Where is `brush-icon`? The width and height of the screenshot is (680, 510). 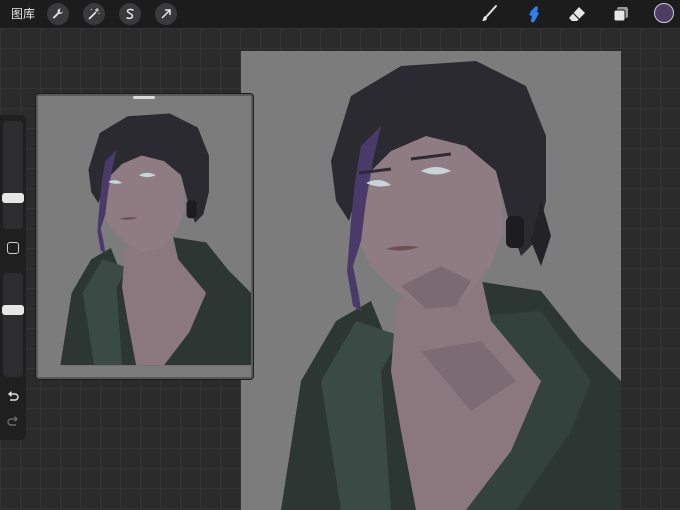
brush-icon is located at coordinates (489, 13).